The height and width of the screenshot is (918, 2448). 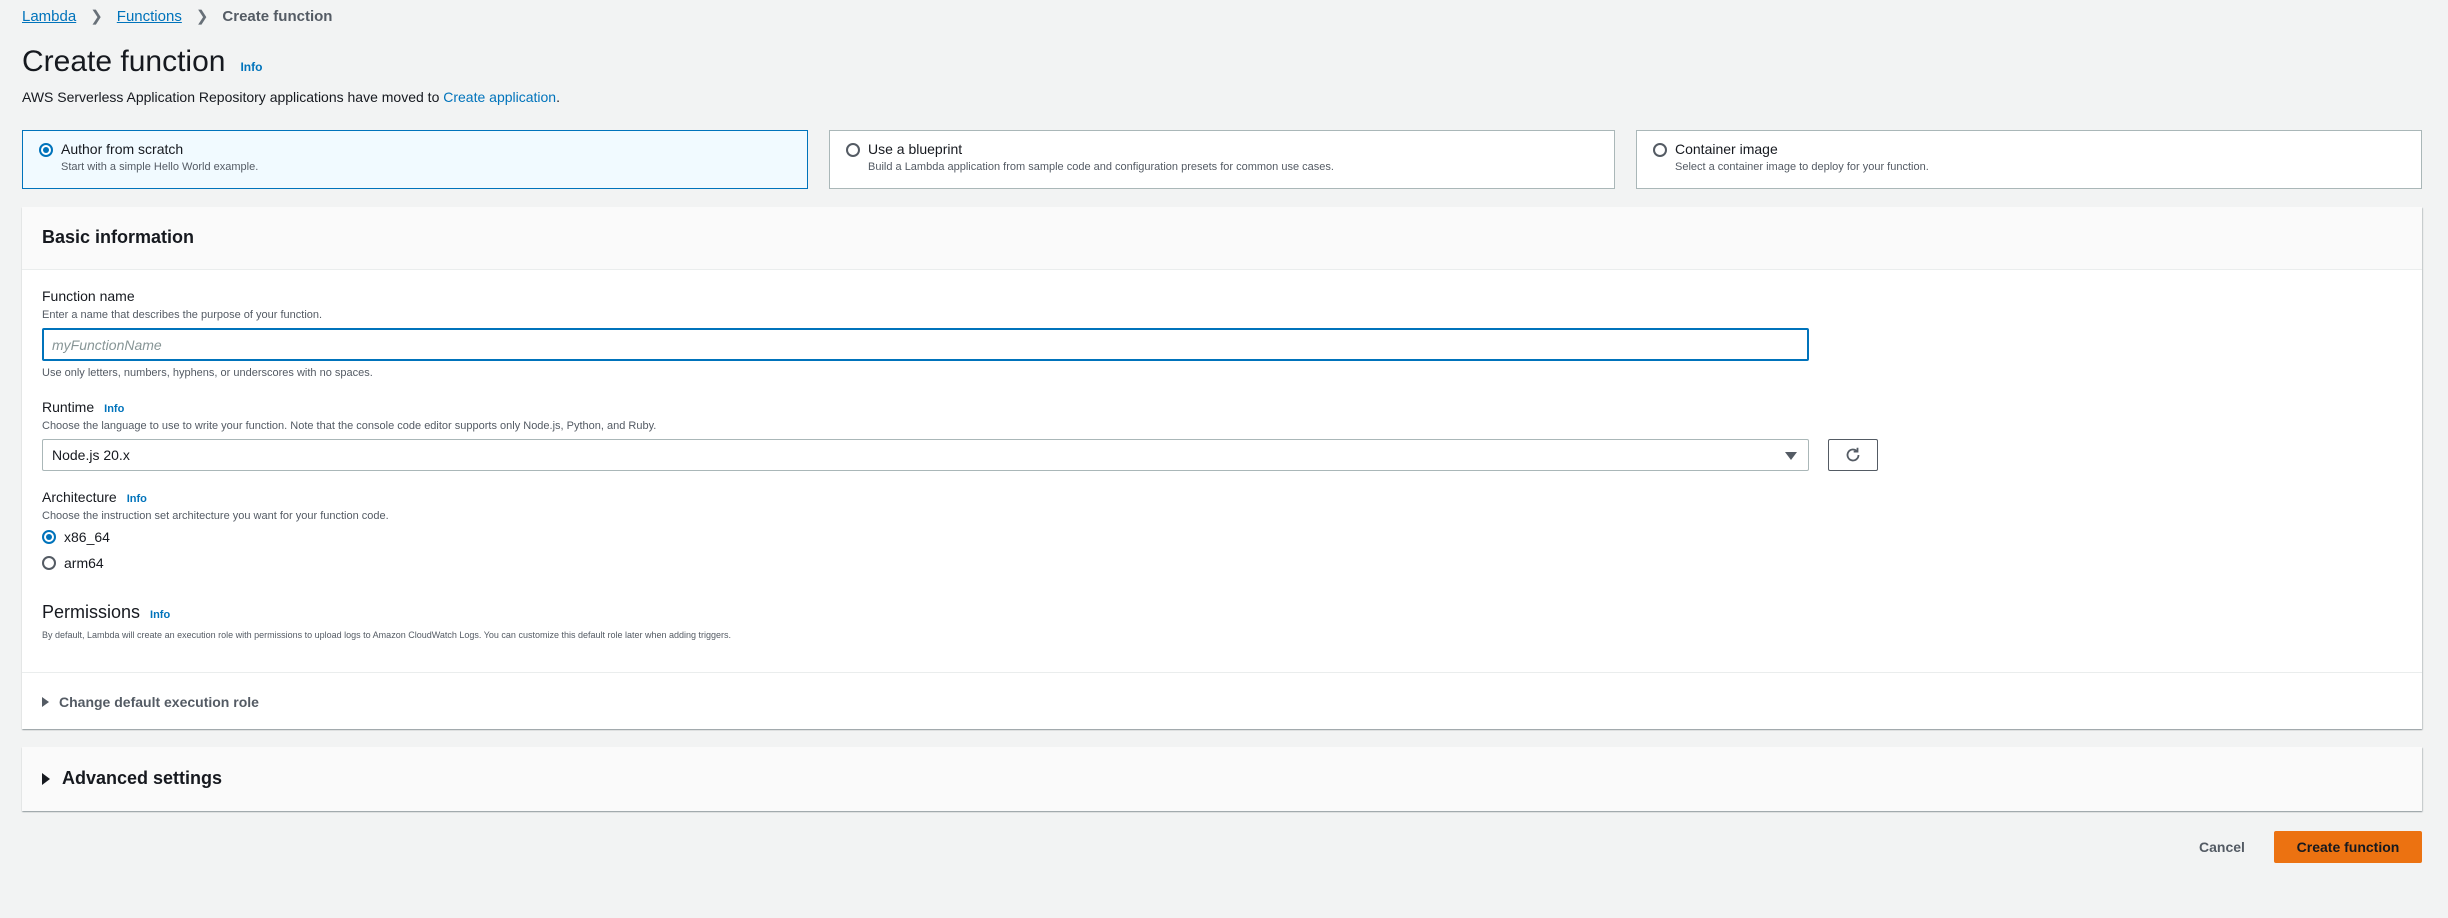 I want to click on panel-header: Basic information, so click(x=1222, y=238).